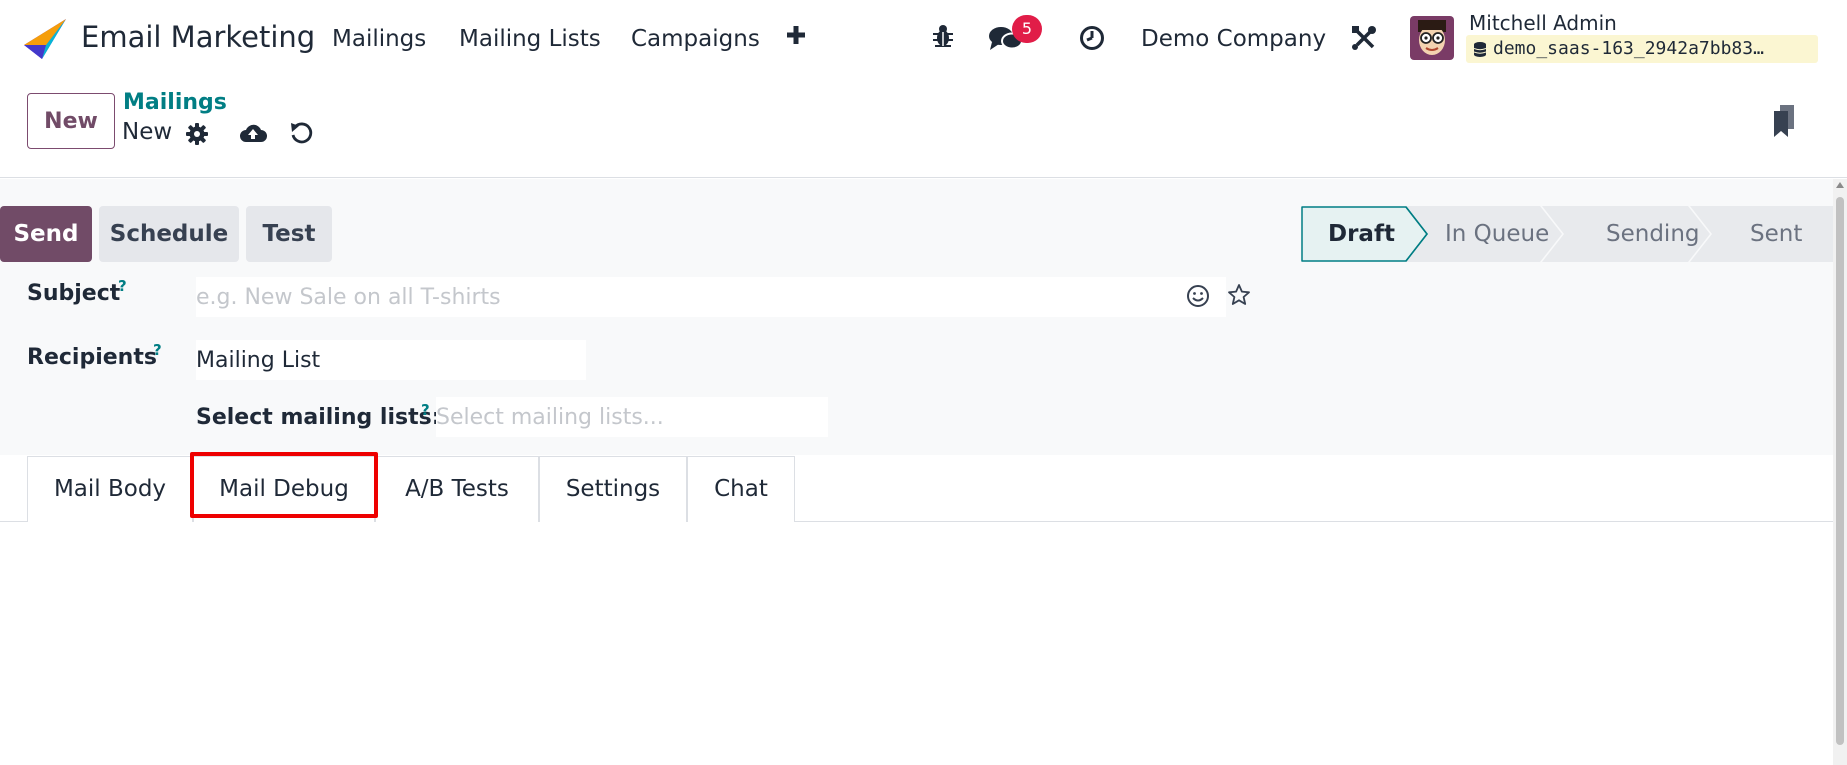 This screenshot has width=1847, height=765. I want to click on breadcrumb-current: New, so click(147, 132).